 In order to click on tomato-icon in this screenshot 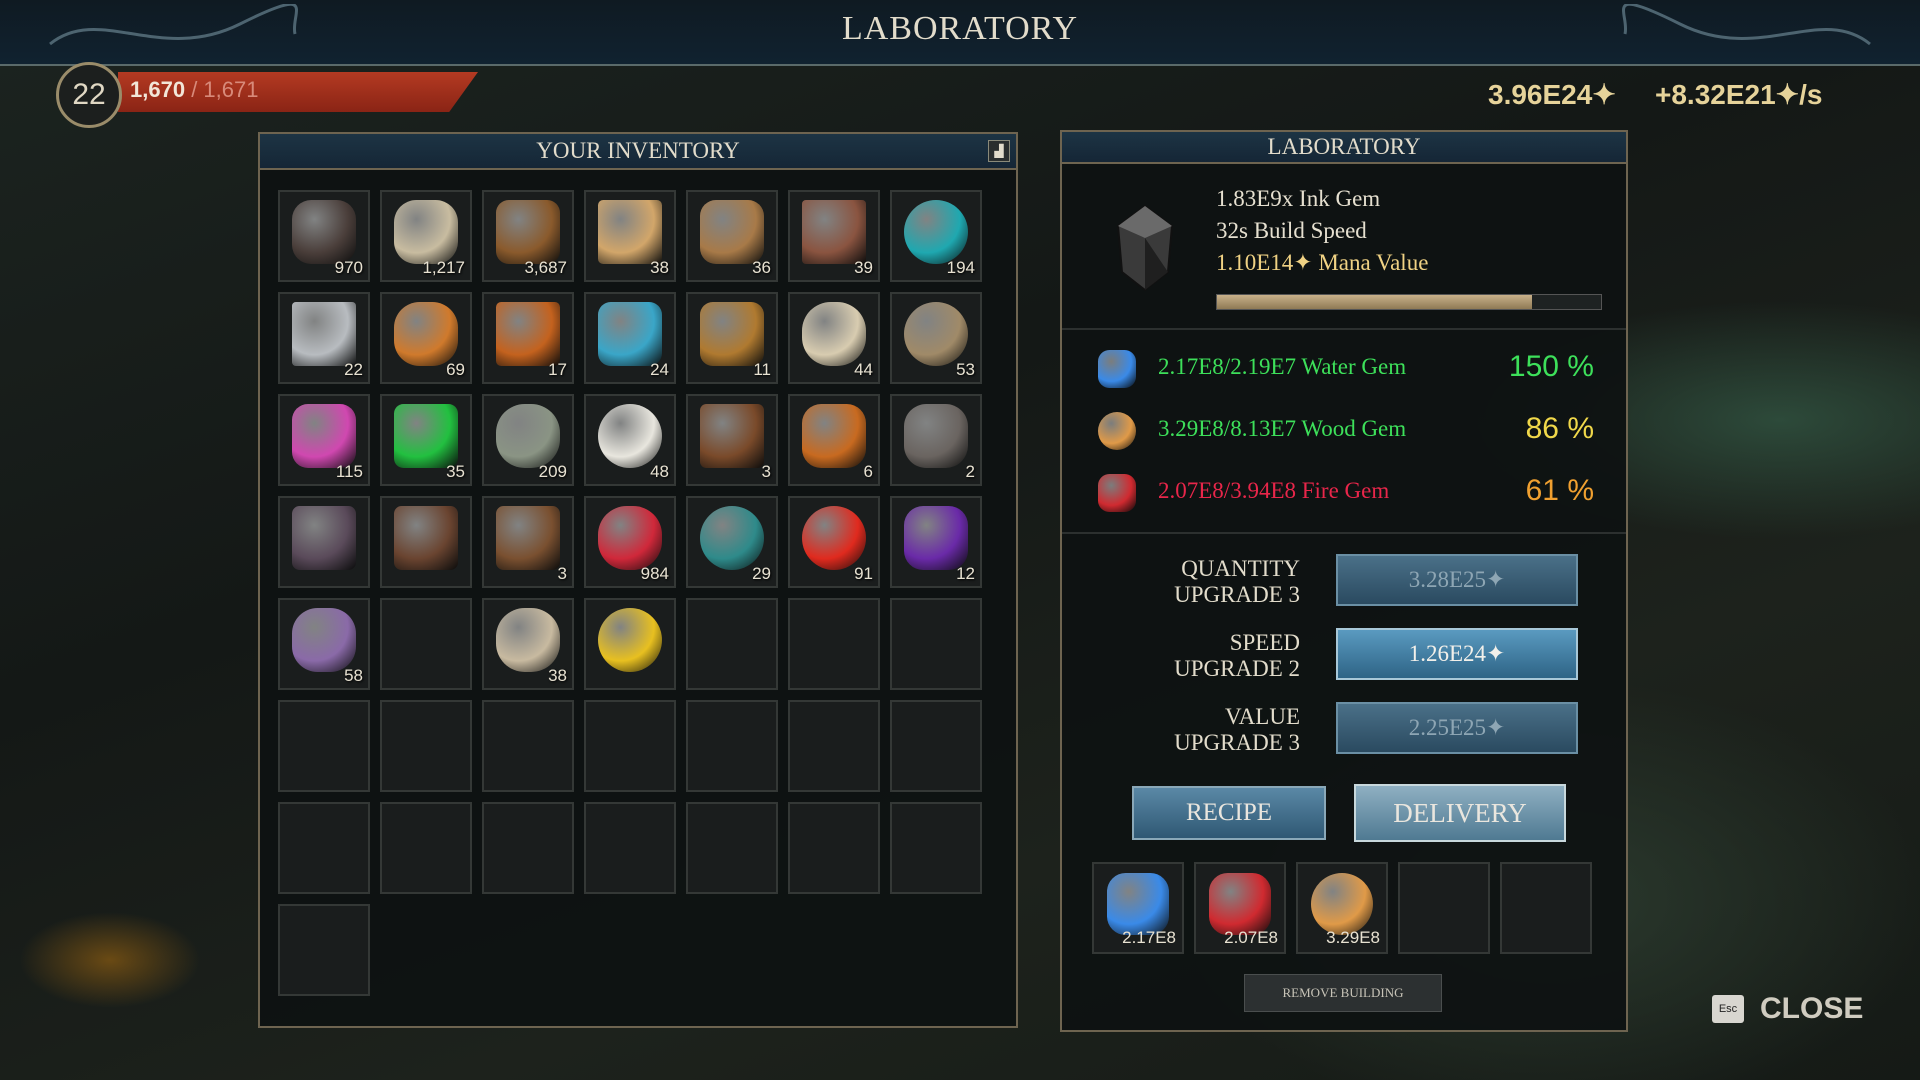, I will do `click(834, 538)`.